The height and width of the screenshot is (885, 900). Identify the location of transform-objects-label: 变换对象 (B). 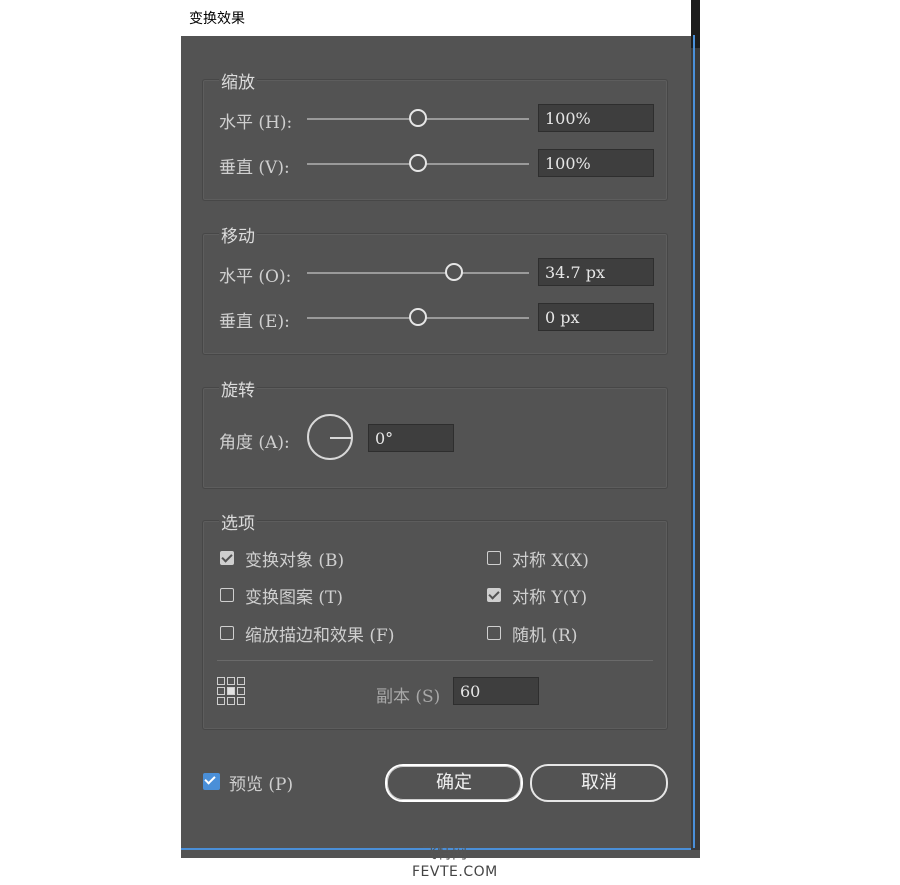
(295, 561).